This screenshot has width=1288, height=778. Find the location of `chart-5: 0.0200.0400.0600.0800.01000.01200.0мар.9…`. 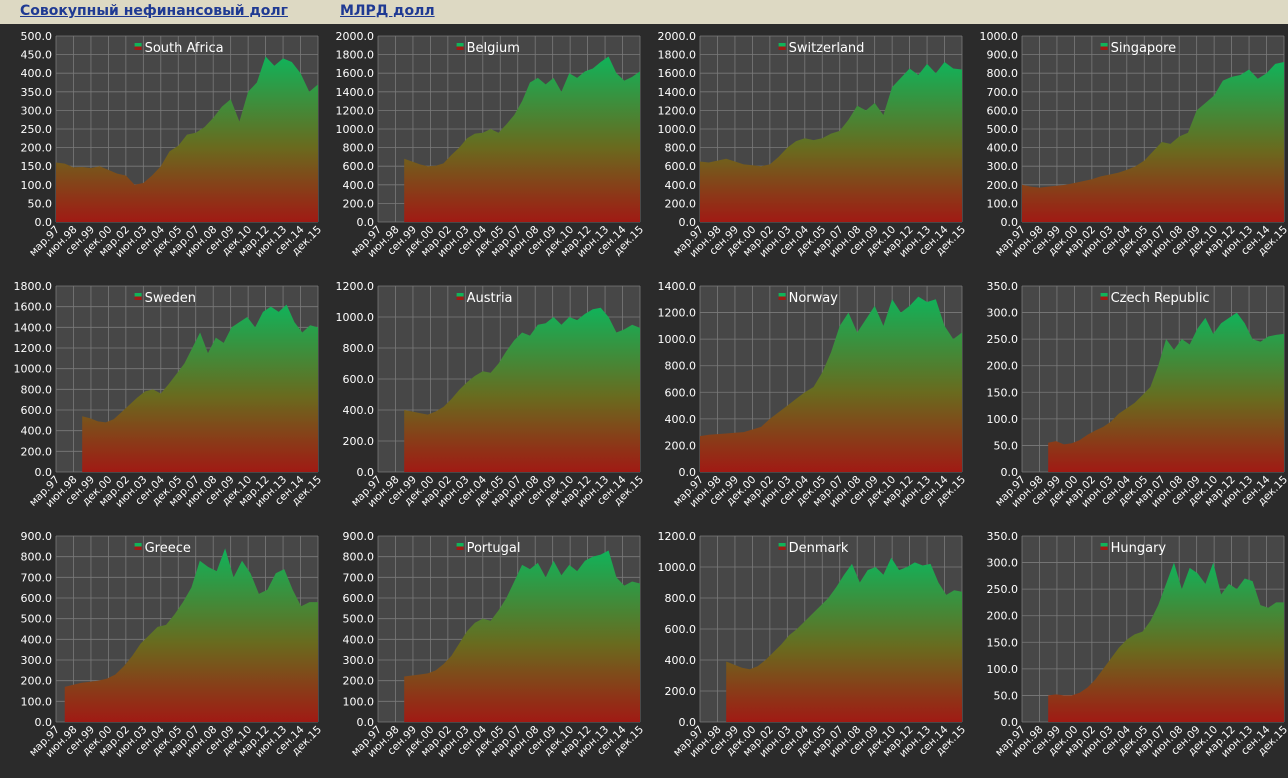

chart-5: 0.0200.0400.0600.0800.01000.01200.0мар.9… is located at coordinates (491, 395).